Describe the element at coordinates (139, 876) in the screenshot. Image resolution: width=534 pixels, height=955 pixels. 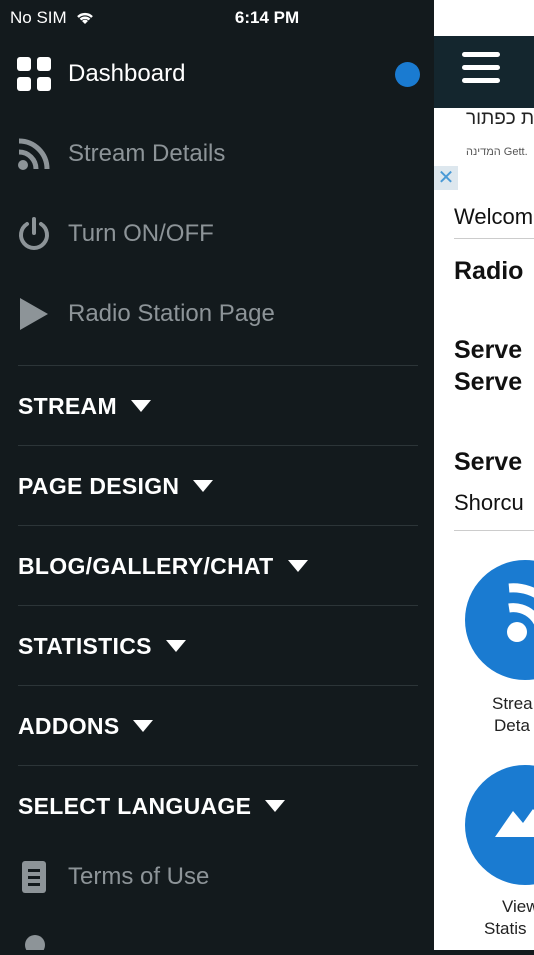
I see `nav-item-label: Terms of Use` at that location.